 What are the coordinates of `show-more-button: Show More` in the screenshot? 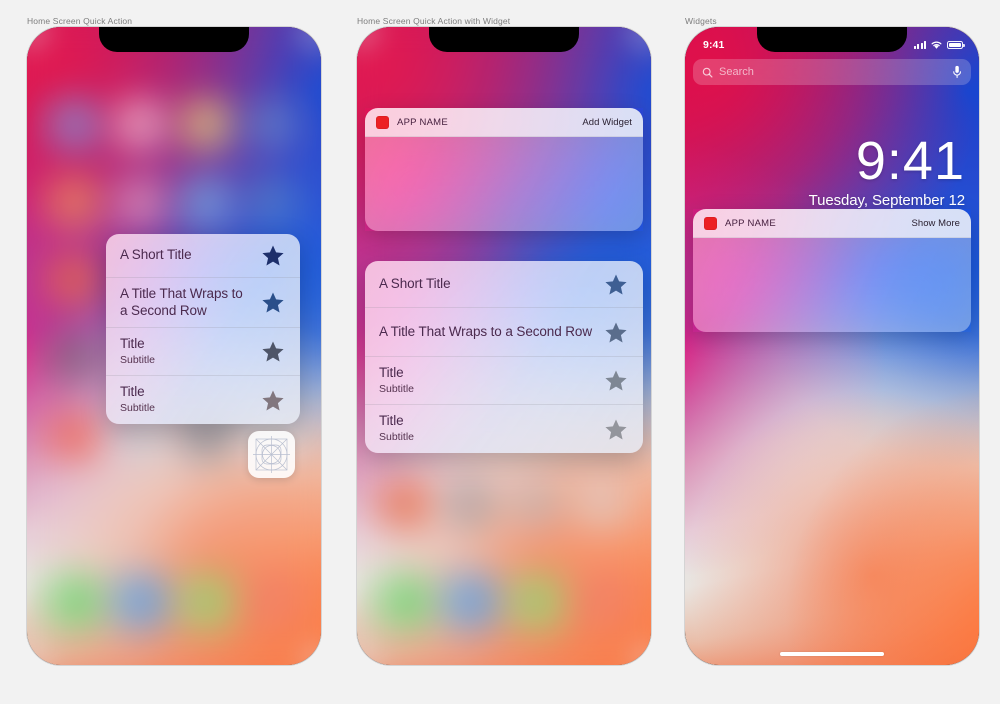 It's located at (936, 223).